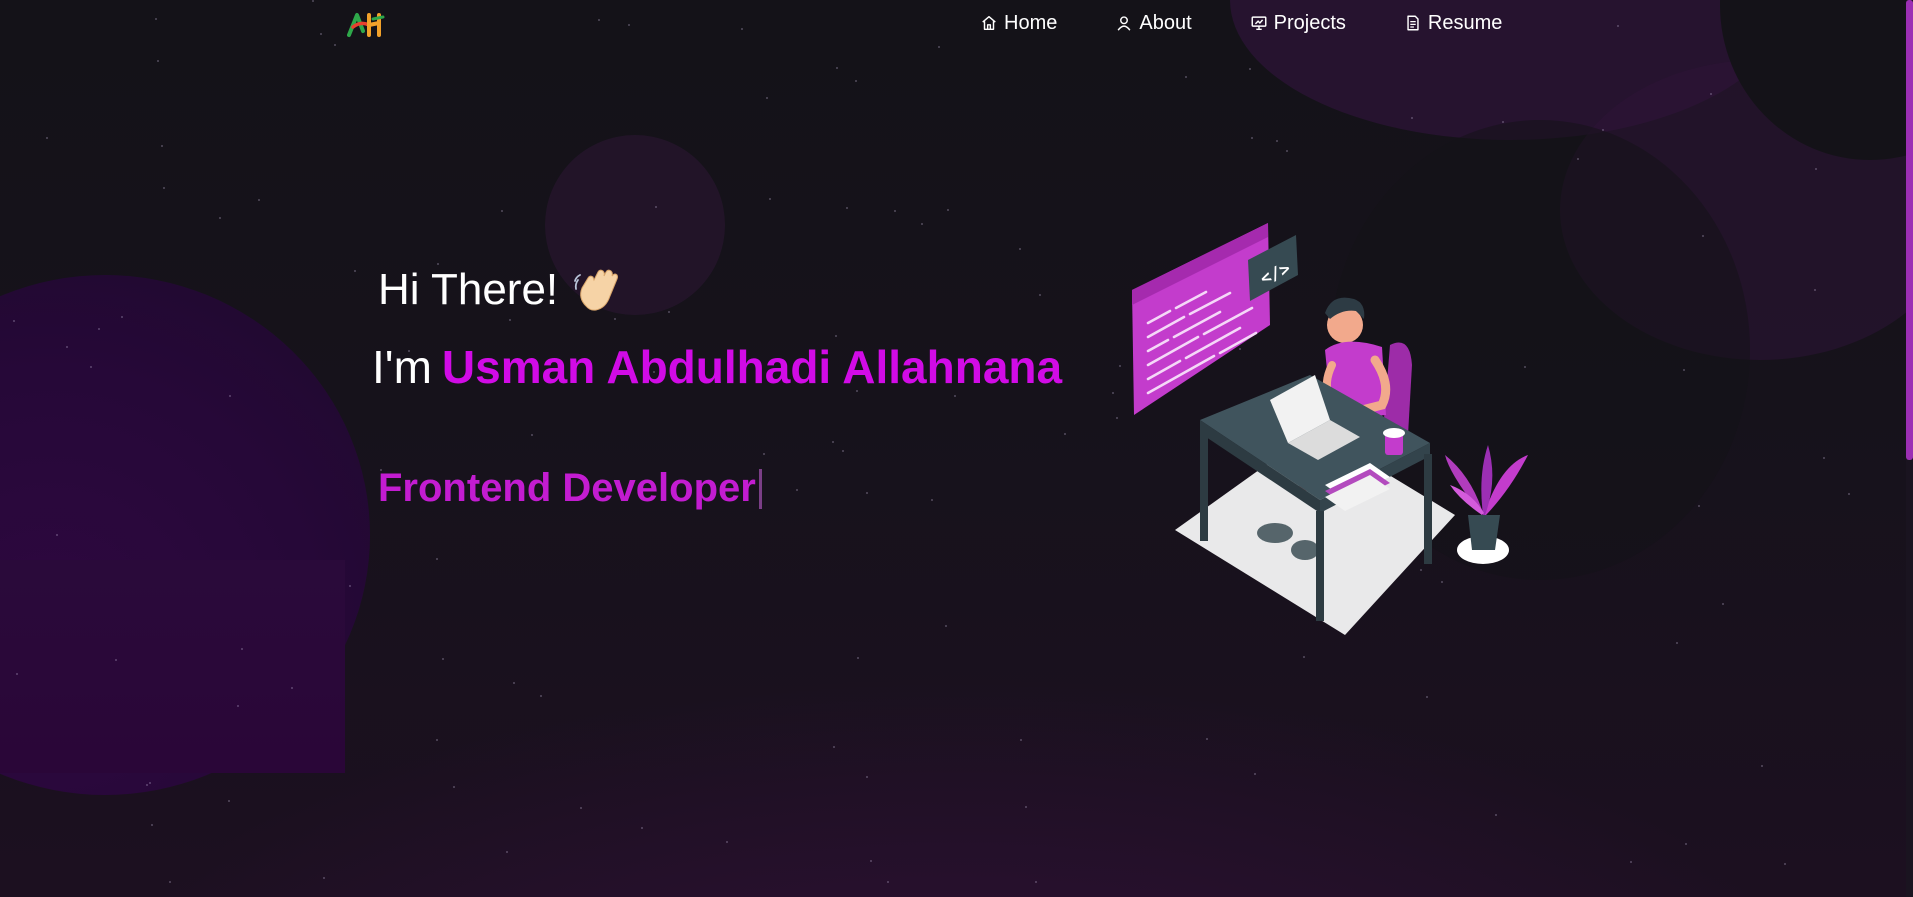  What do you see at coordinates (1453, 23) in the screenshot?
I see `nav-item-resume: Resume` at bounding box center [1453, 23].